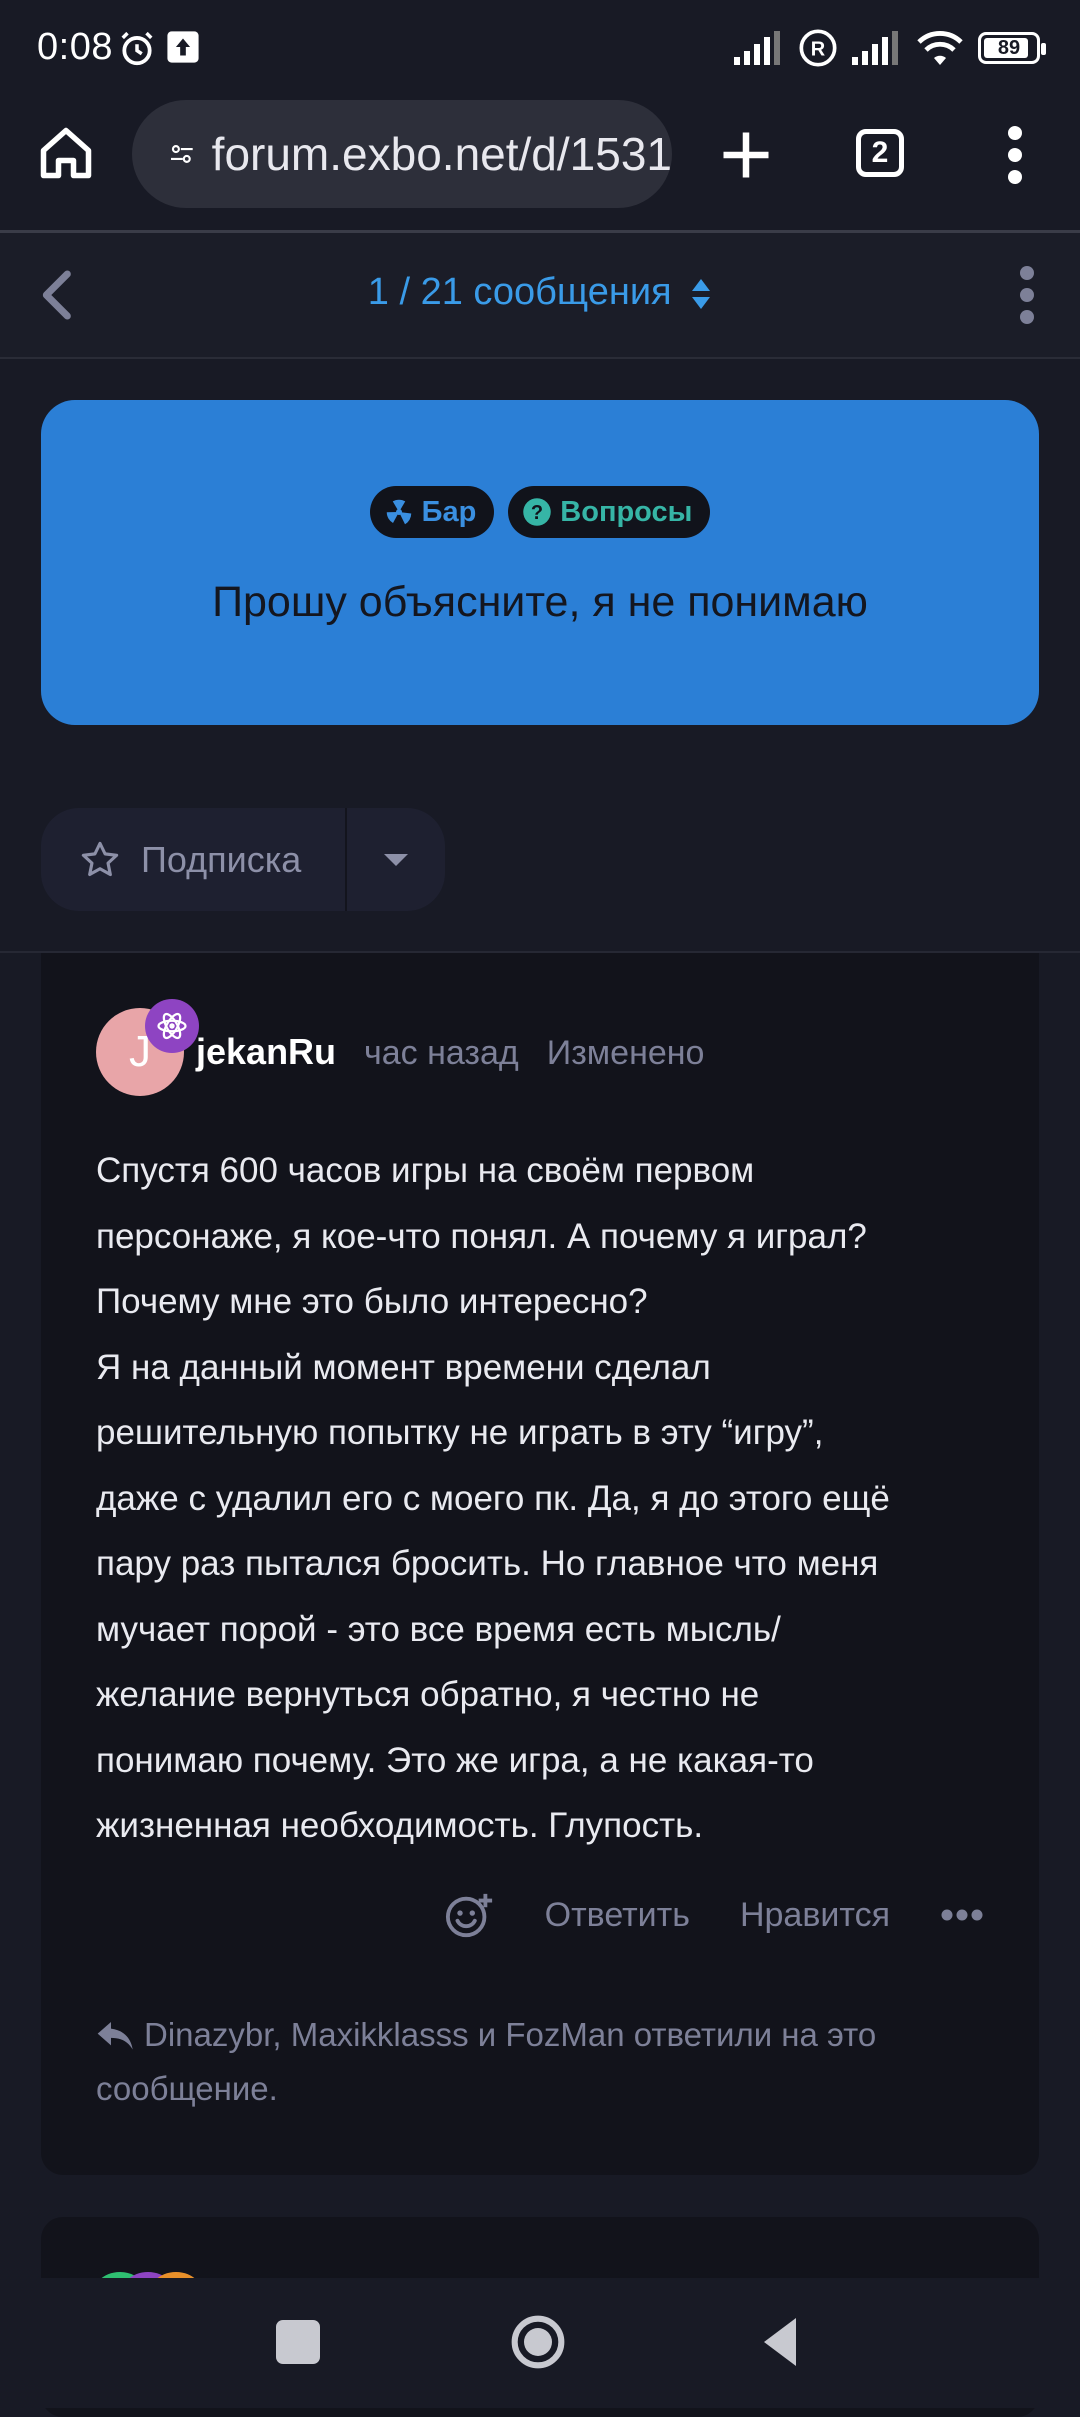 This screenshot has height=2417, width=1080. What do you see at coordinates (940, 48) in the screenshot?
I see `wifi-icon` at bounding box center [940, 48].